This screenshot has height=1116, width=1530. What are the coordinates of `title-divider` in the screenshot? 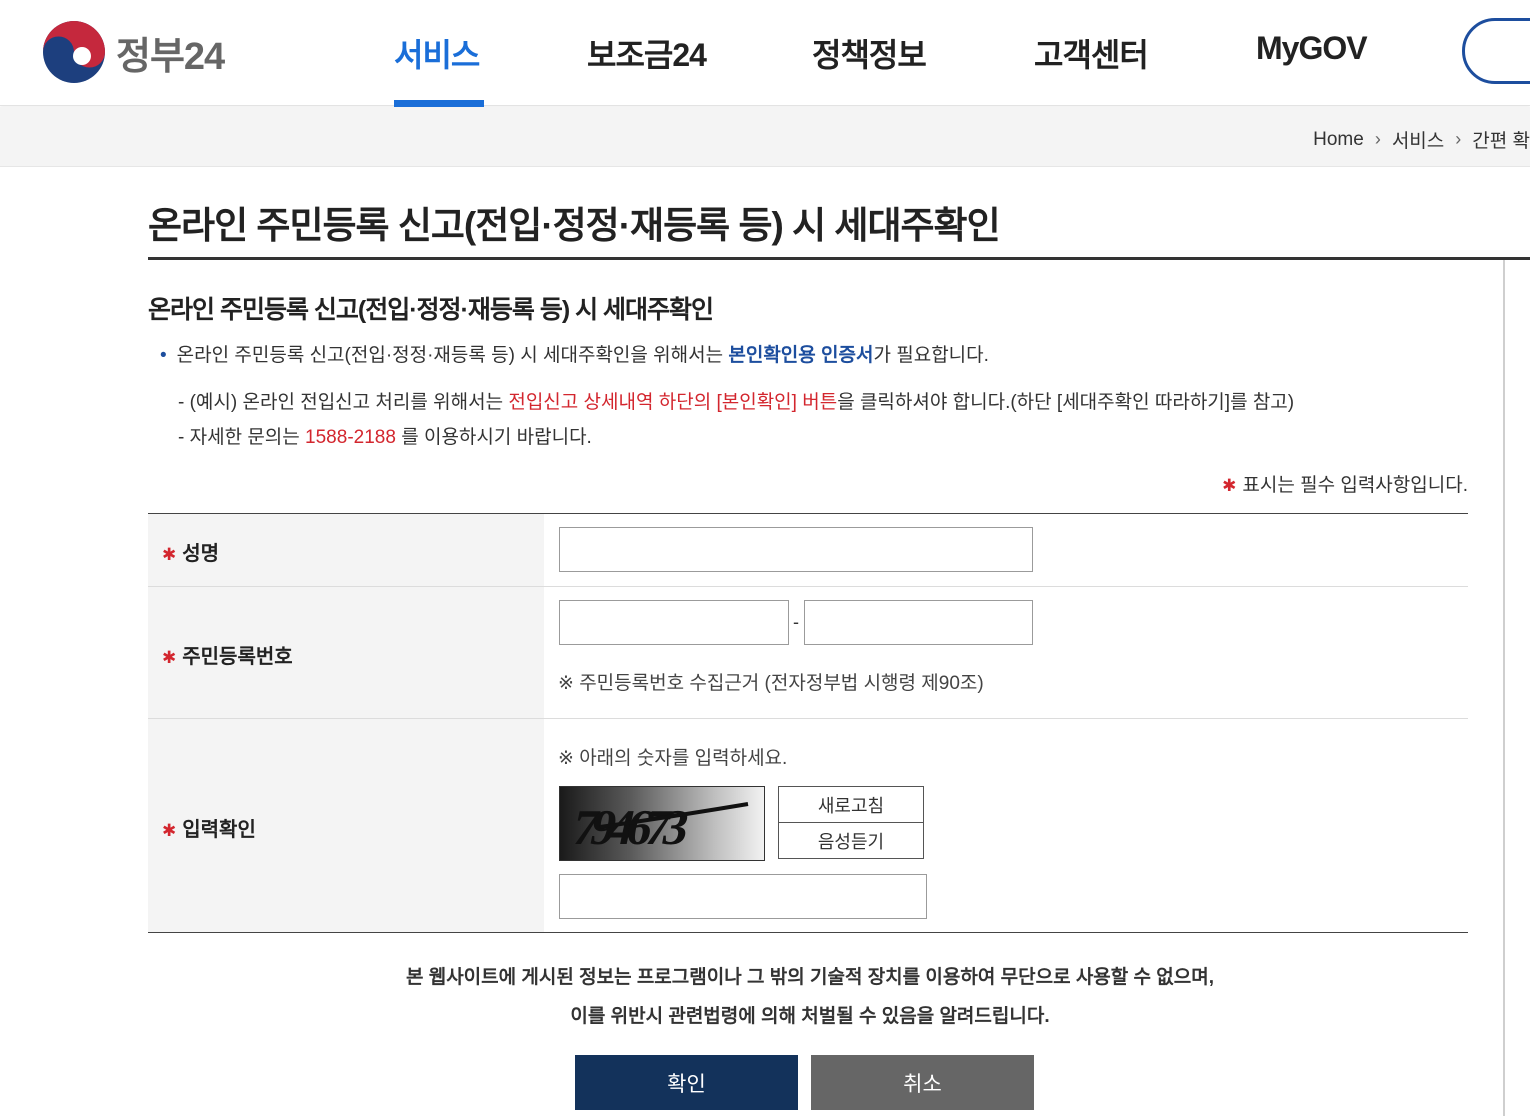 It's located at (839, 258).